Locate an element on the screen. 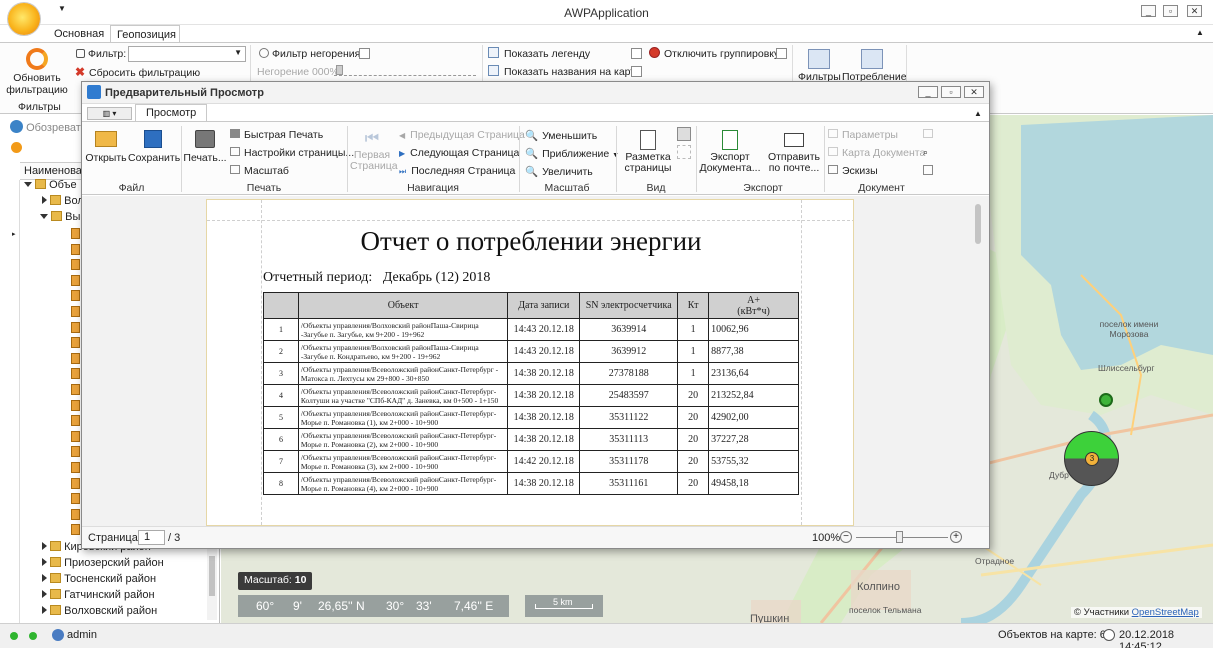 The image size is (1213, 648). minimize-button: _ is located at coordinates (1148, 11).